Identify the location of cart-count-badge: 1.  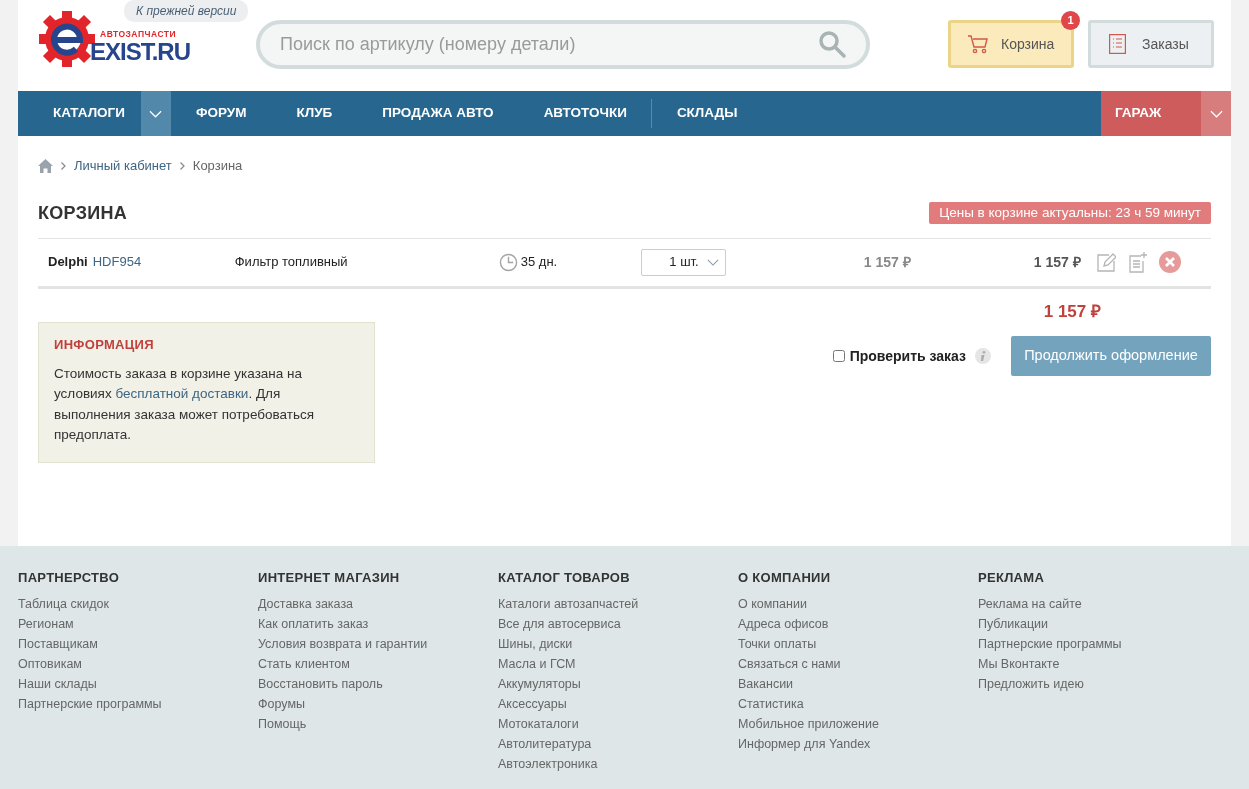
(1070, 20).